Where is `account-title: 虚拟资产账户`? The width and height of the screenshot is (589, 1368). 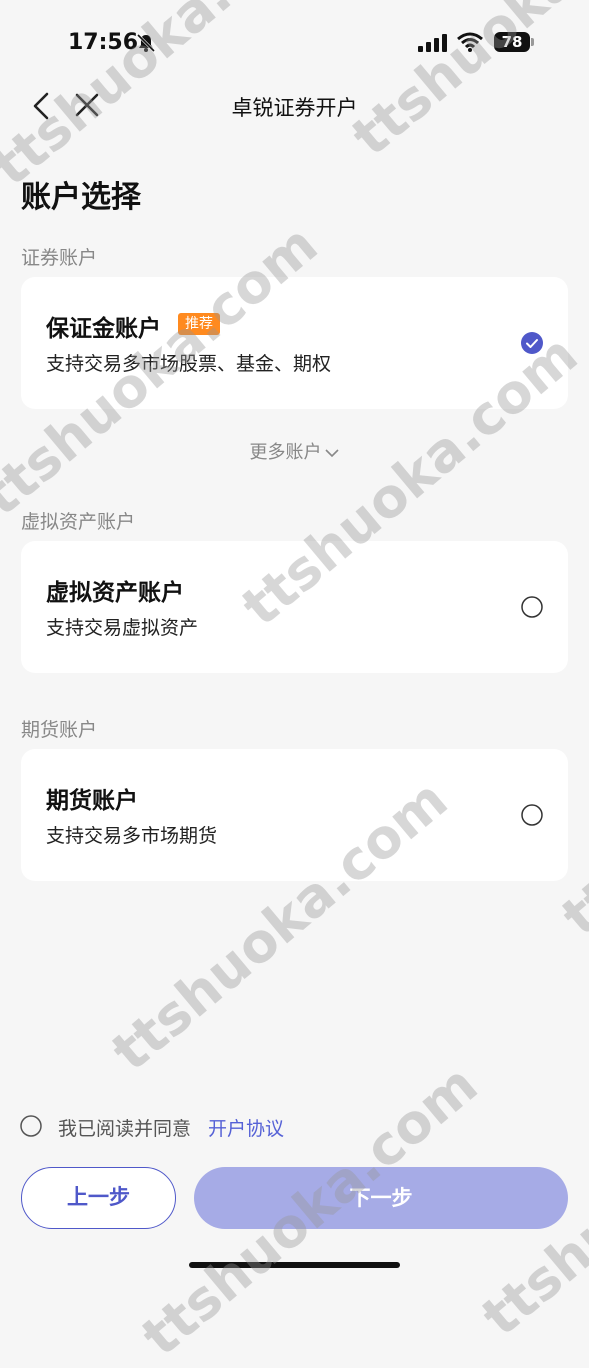
account-title: 虚拟资产账户 is located at coordinates (115, 593).